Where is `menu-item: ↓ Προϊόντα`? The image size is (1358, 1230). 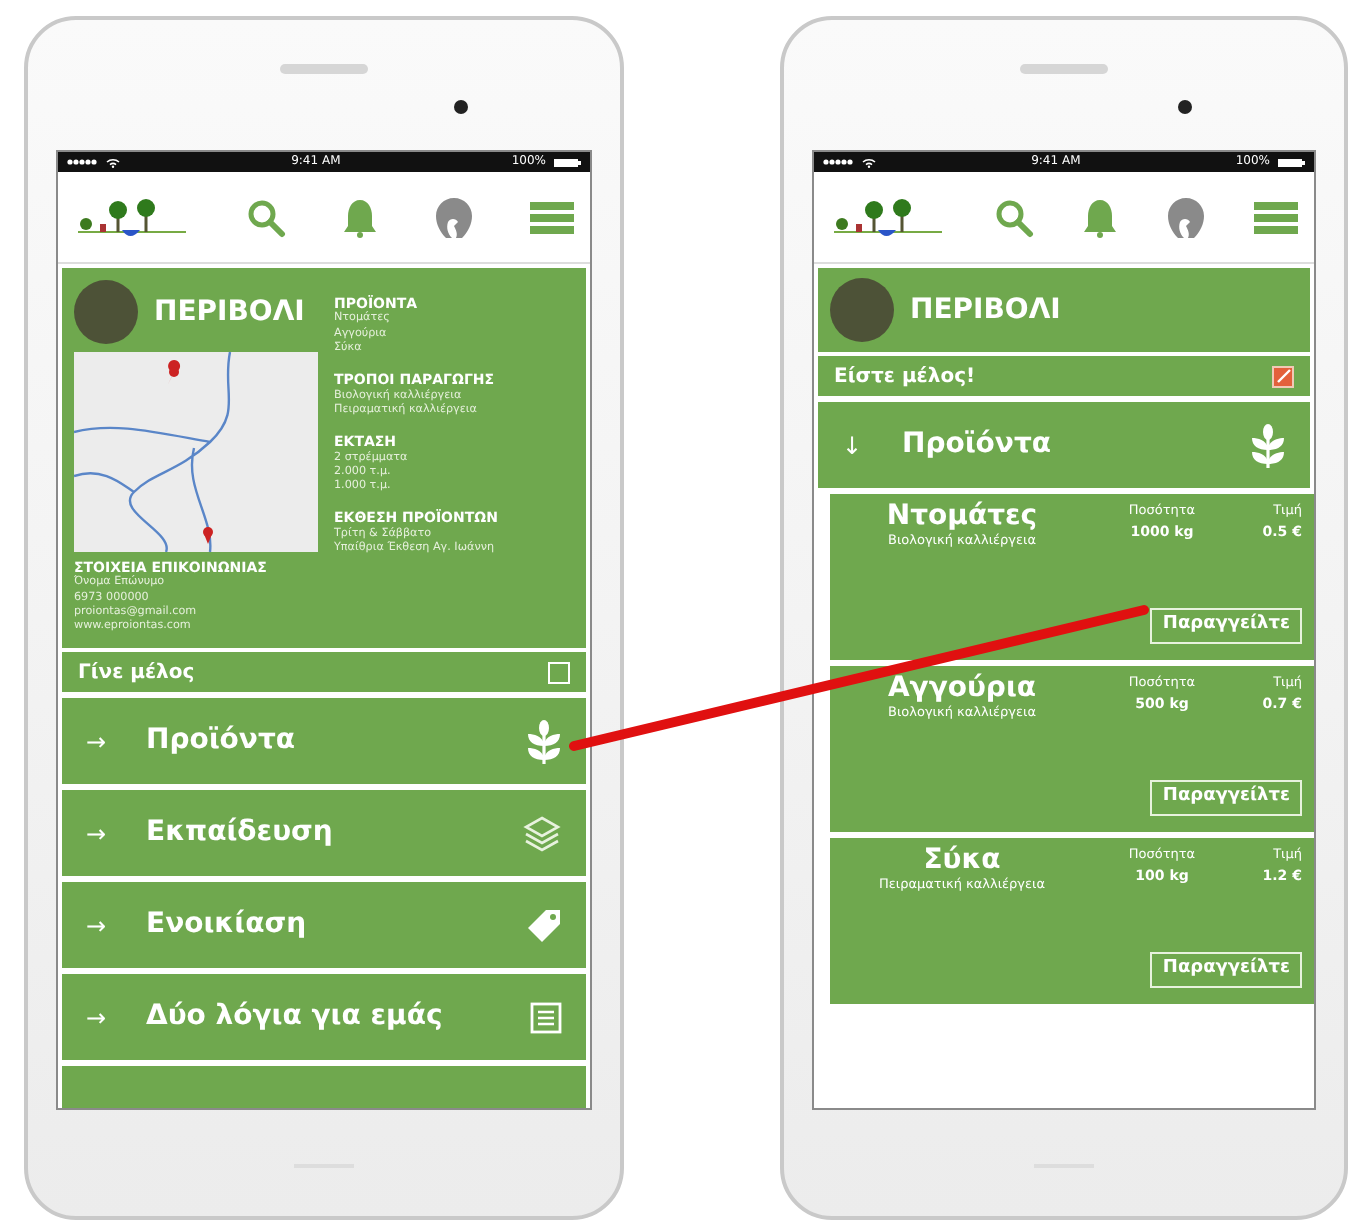 menu-item: ↓ Προϊόντα is located at coordinates (1064, 445).